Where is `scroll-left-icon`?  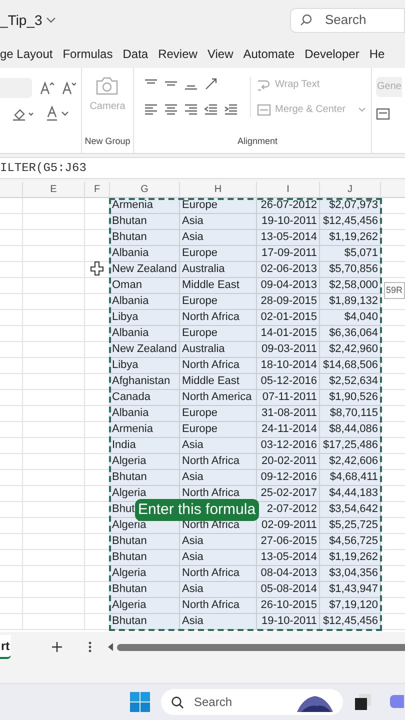 scroll-left-icon is located at coordinates (111, 647).